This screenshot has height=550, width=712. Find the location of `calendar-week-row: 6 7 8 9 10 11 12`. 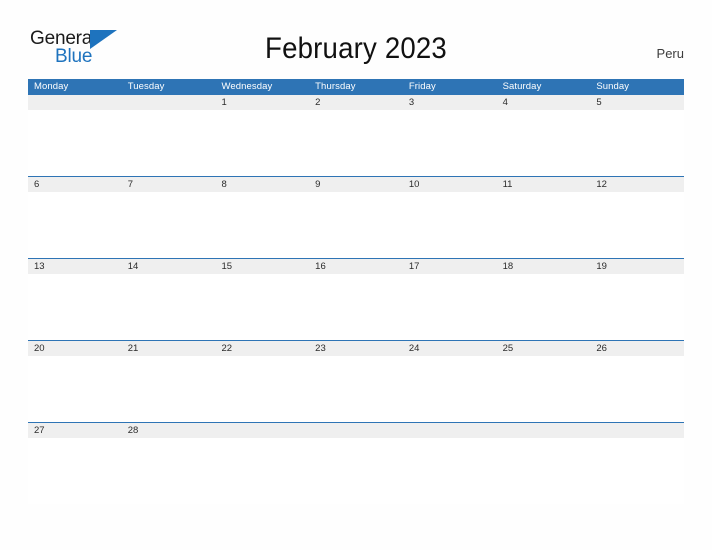

calendar-week-row: 6 7 8 9 10 11 12 is located at coordinates (356, 217).